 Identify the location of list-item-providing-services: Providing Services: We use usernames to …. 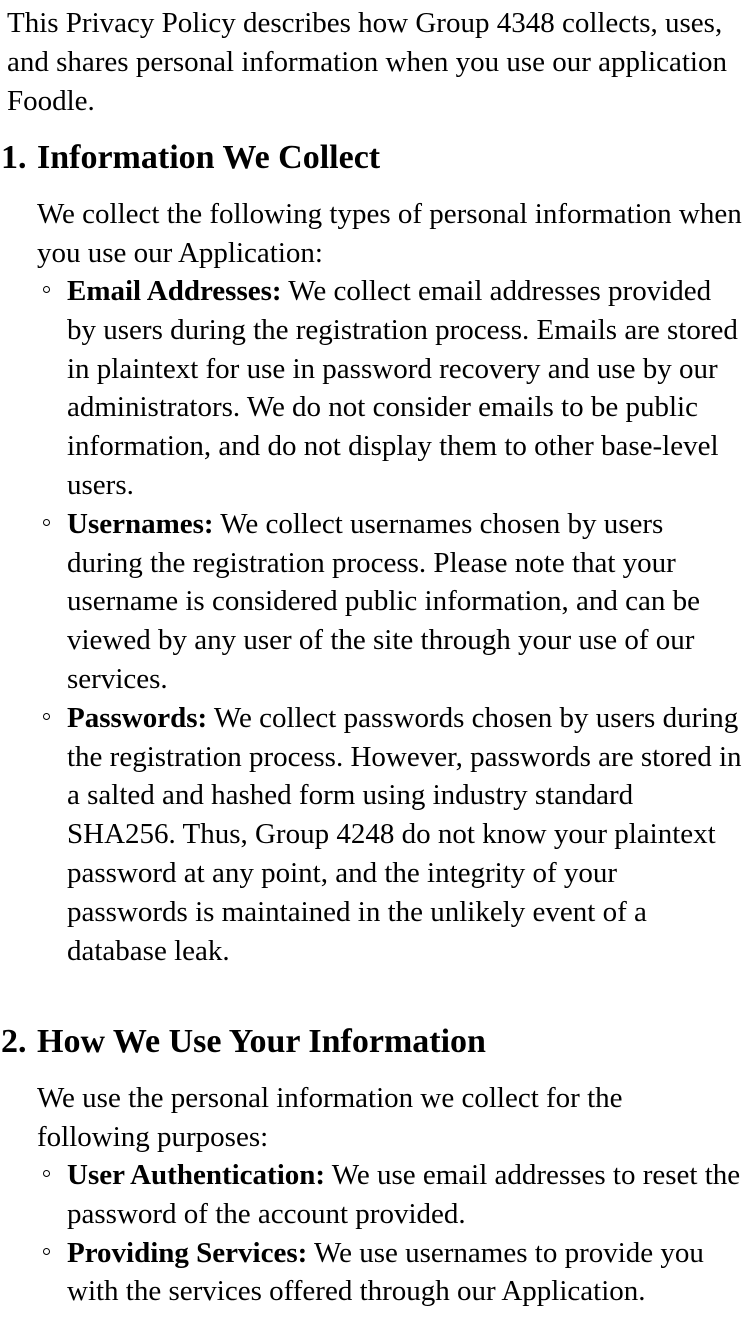
(372, 1273).